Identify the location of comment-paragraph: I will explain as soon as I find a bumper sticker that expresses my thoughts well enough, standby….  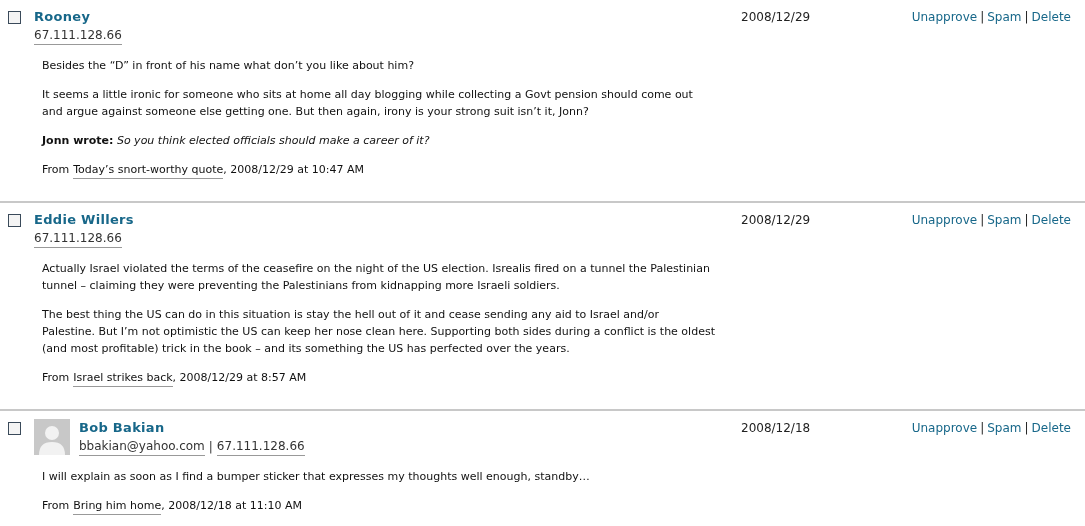
(316, 477).